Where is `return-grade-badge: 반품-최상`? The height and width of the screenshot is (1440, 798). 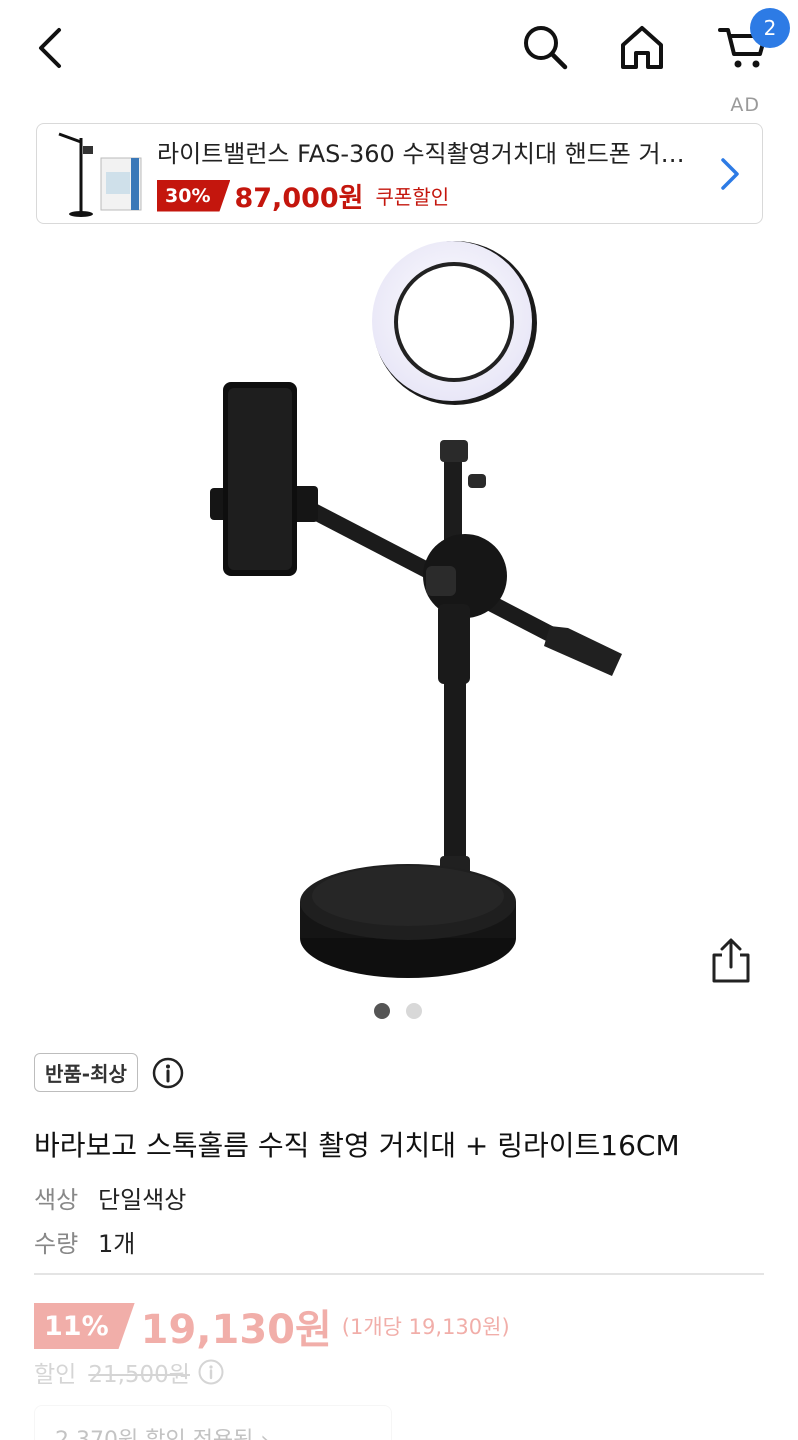
return-grade-badge: 반품-최상 is located at coordinates (86, 1072).